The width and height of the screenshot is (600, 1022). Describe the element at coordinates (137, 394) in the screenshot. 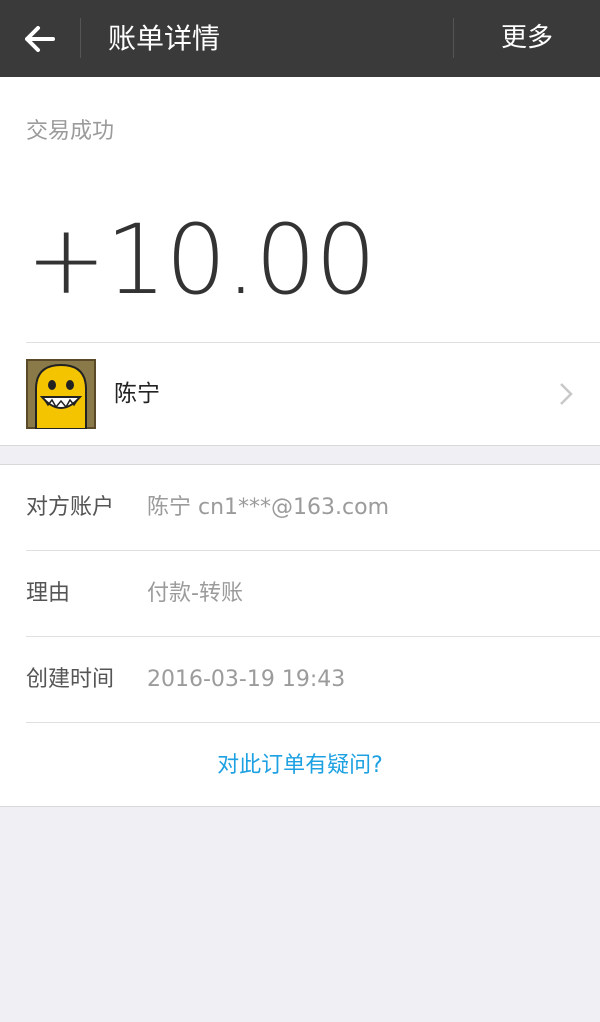

I see `payer-name: 陈宁` at that location.